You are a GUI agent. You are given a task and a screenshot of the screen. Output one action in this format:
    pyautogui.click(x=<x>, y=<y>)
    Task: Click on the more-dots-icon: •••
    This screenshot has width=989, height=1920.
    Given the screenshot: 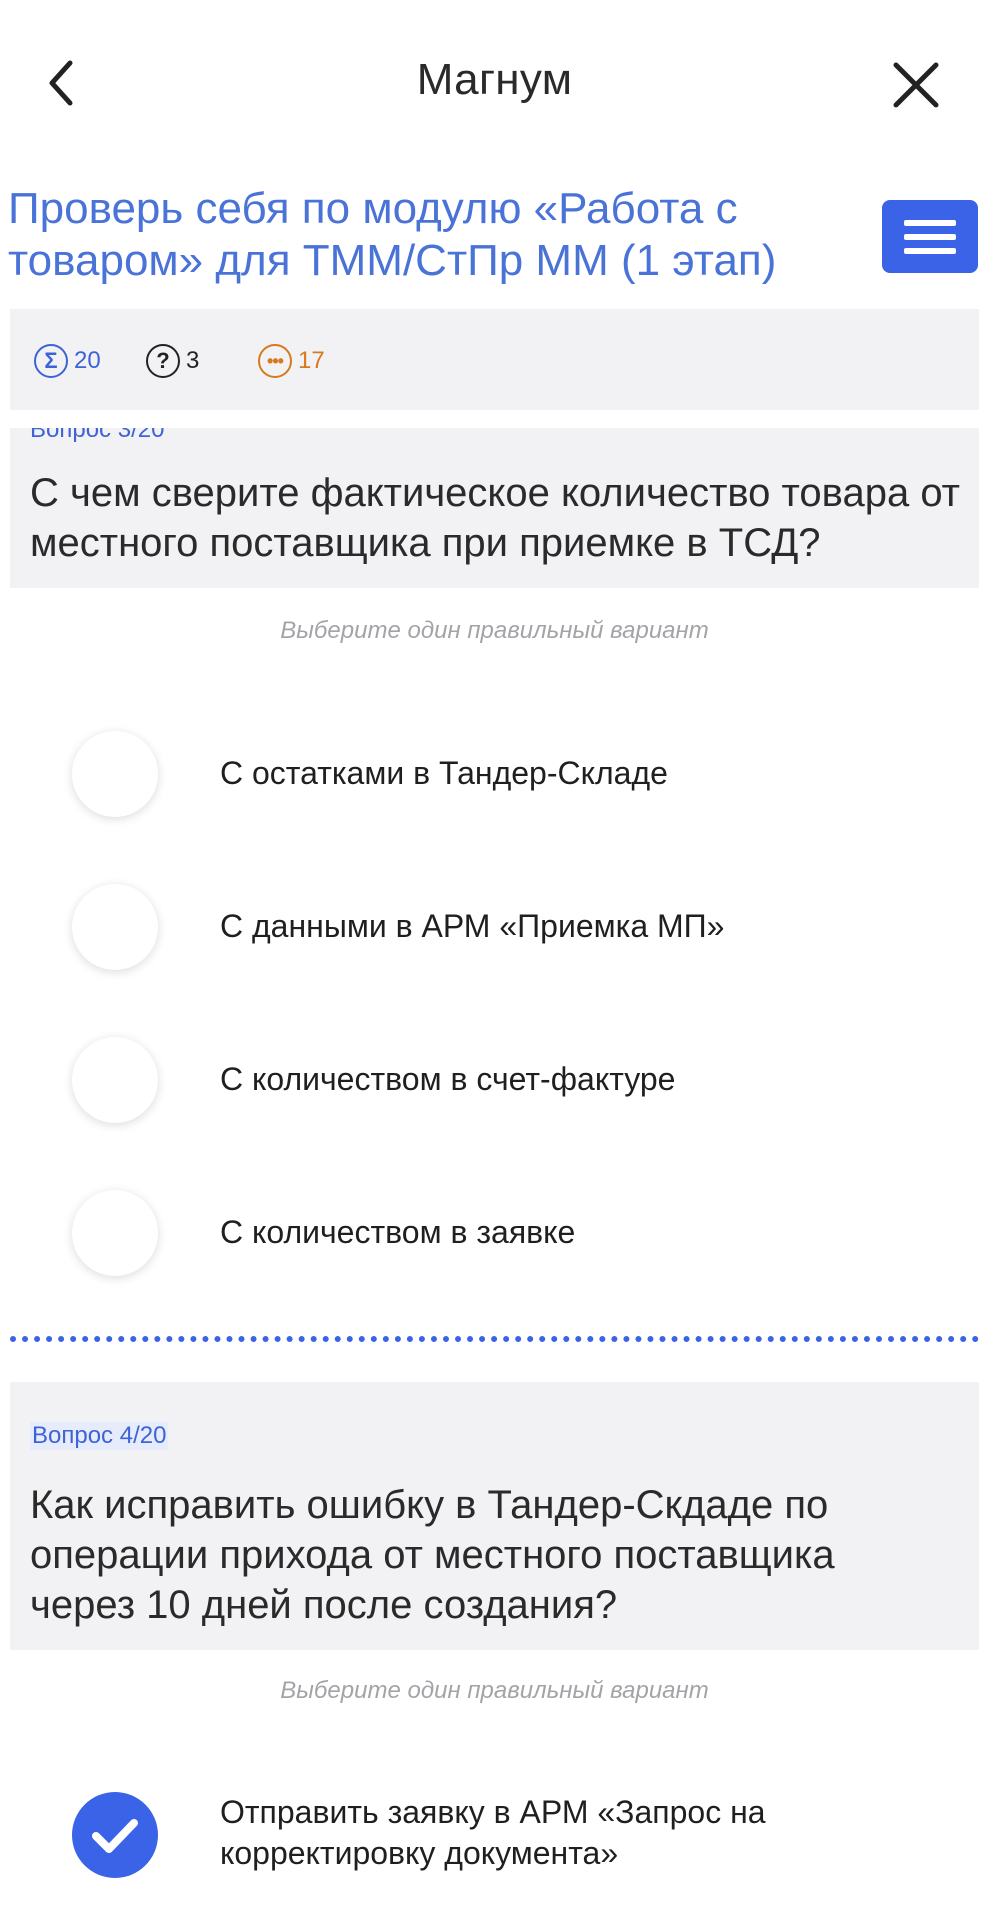 What is the action you would take?
    pyautogui.click(x=275, y=361)
    